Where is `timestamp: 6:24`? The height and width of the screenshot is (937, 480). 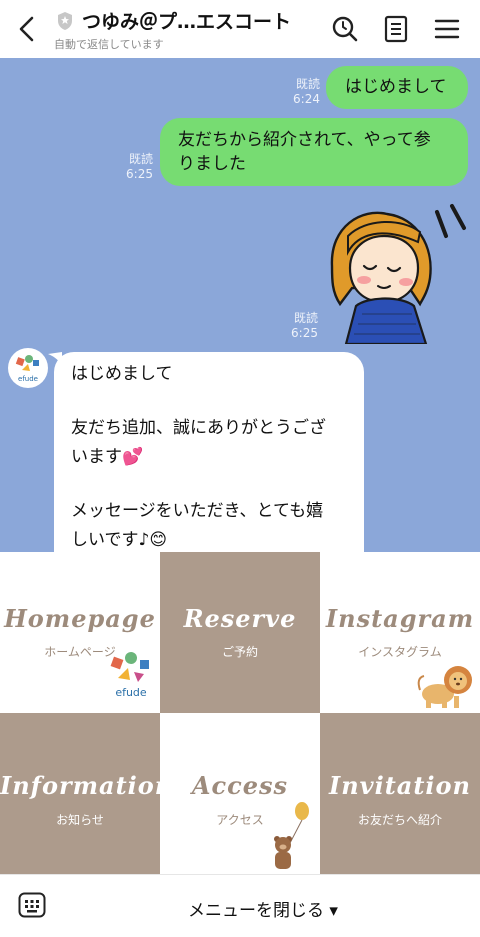
timestamp: 6:24 is located at coordinates (306, 99).